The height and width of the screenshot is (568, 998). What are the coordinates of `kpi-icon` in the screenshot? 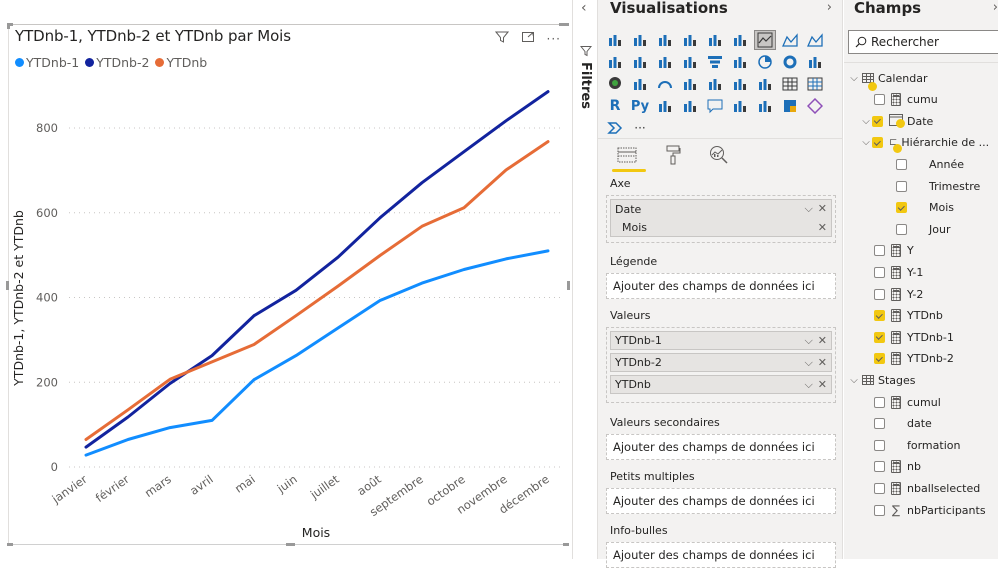 It's located at (740, 84).